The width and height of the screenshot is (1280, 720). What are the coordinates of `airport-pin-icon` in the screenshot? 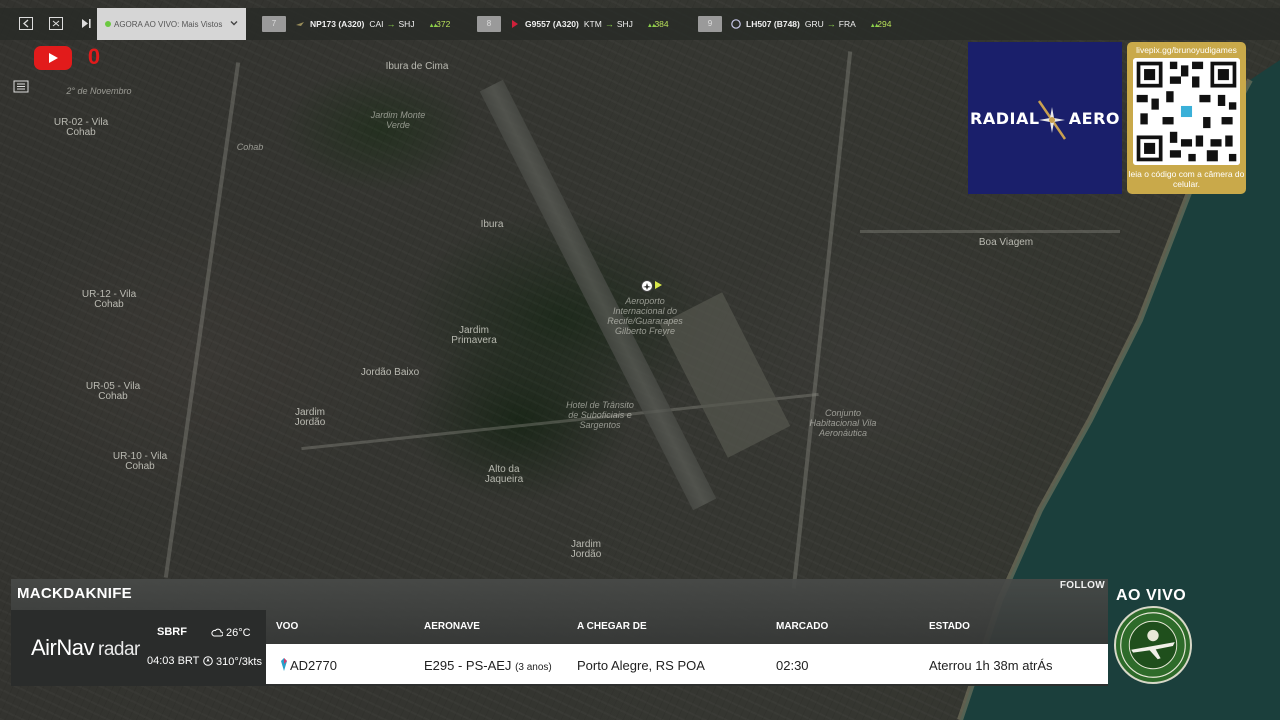 It's located at (647, 287).